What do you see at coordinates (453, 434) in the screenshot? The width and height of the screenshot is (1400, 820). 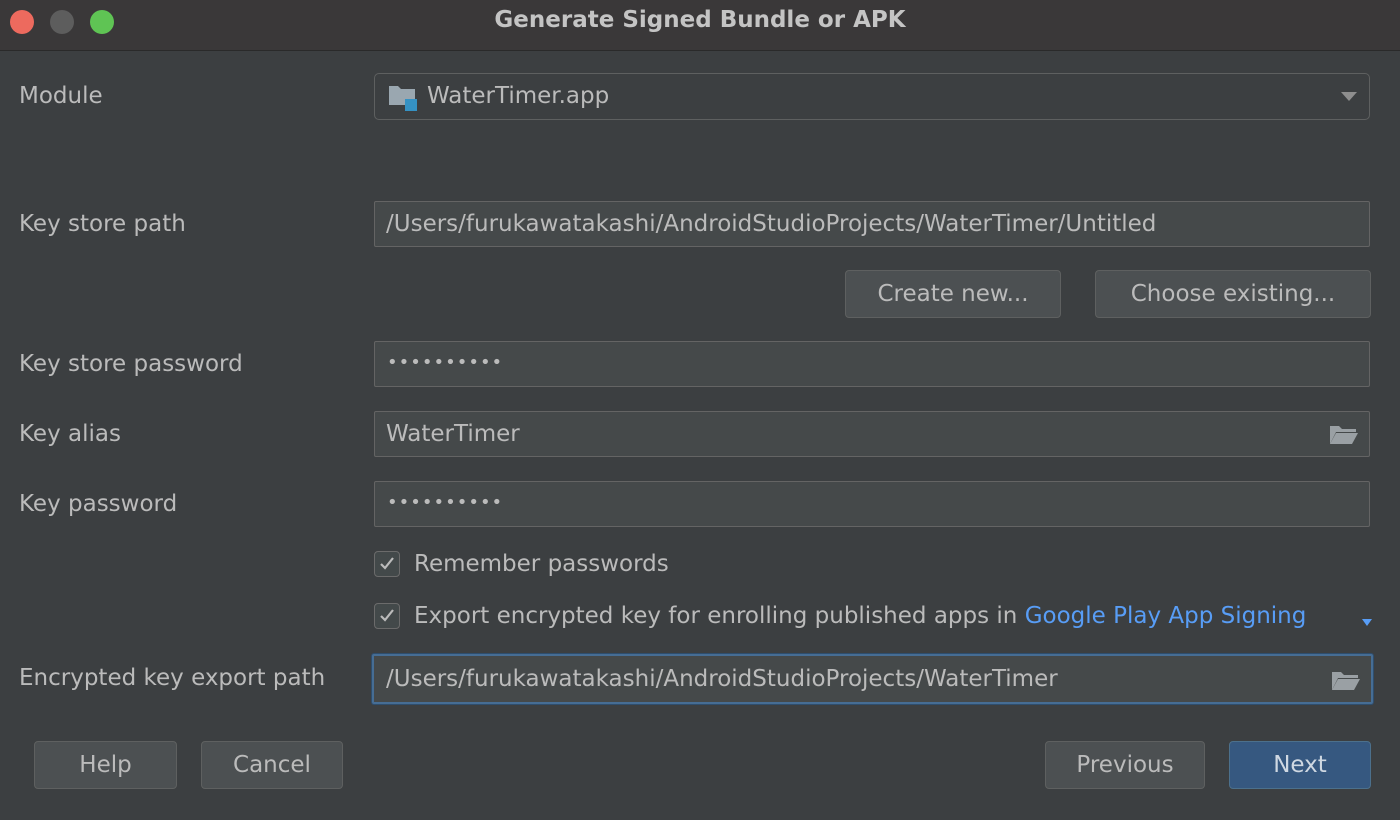 I see `key-alias-value: WaterTimer` at bounding box center [453, 434].